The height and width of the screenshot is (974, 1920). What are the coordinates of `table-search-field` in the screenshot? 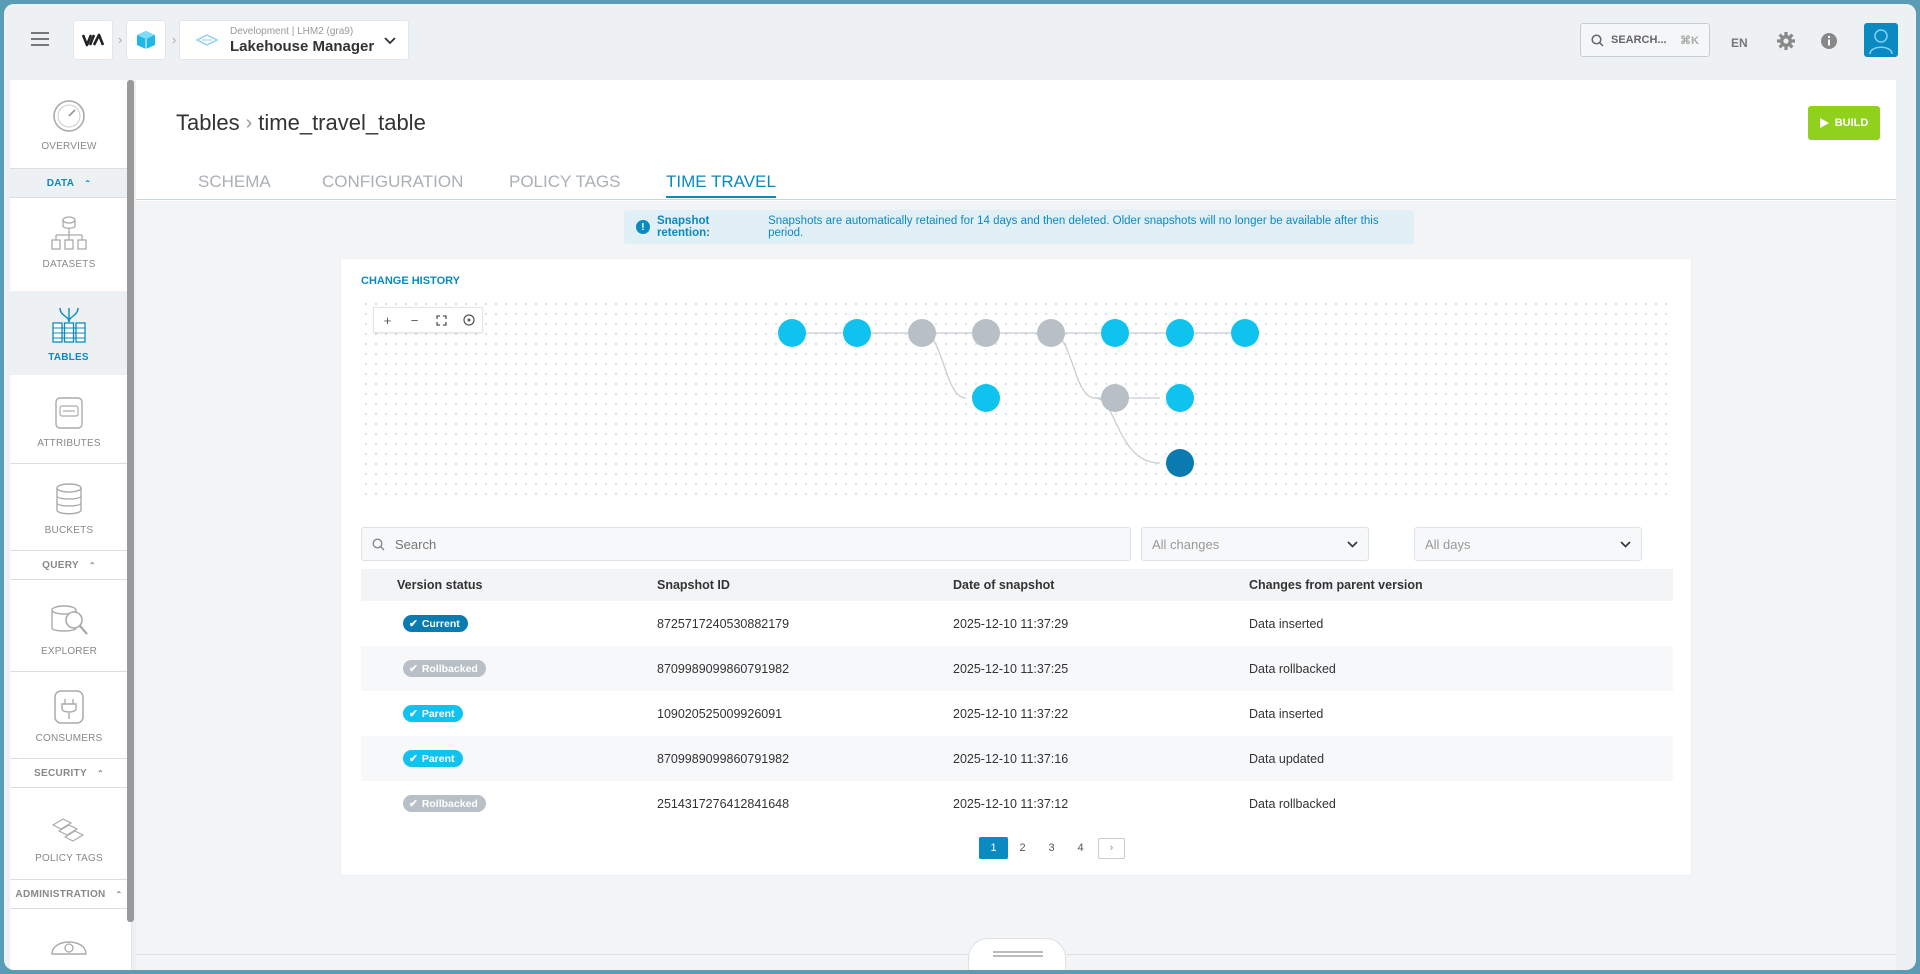 It's located at (746, 544).